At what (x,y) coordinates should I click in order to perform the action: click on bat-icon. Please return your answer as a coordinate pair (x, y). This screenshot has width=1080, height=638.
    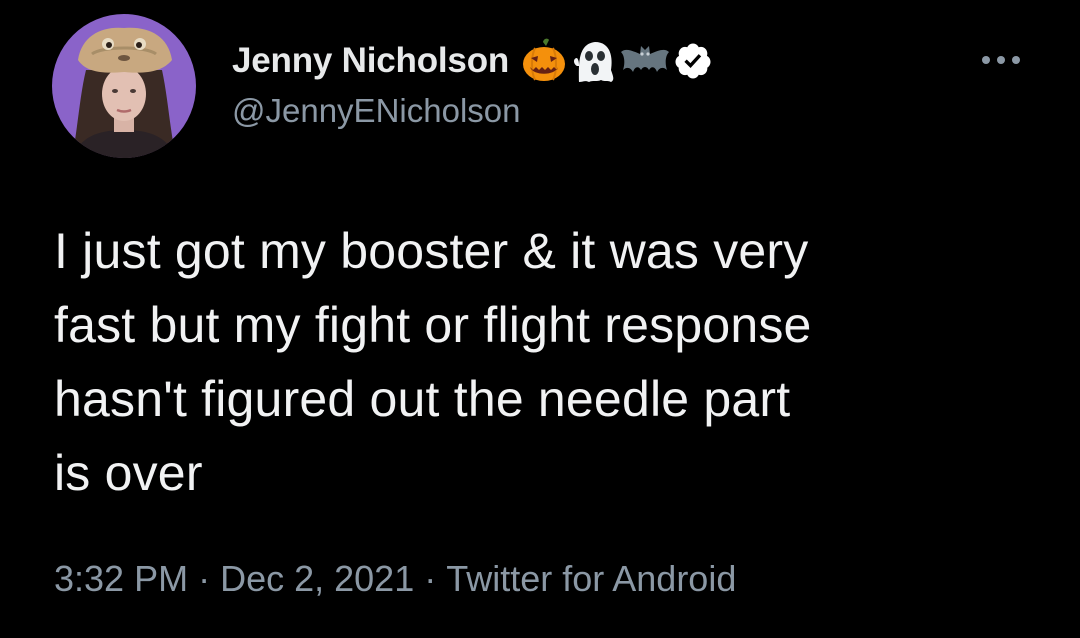
    Looking at the image, I should click on (645, 59).